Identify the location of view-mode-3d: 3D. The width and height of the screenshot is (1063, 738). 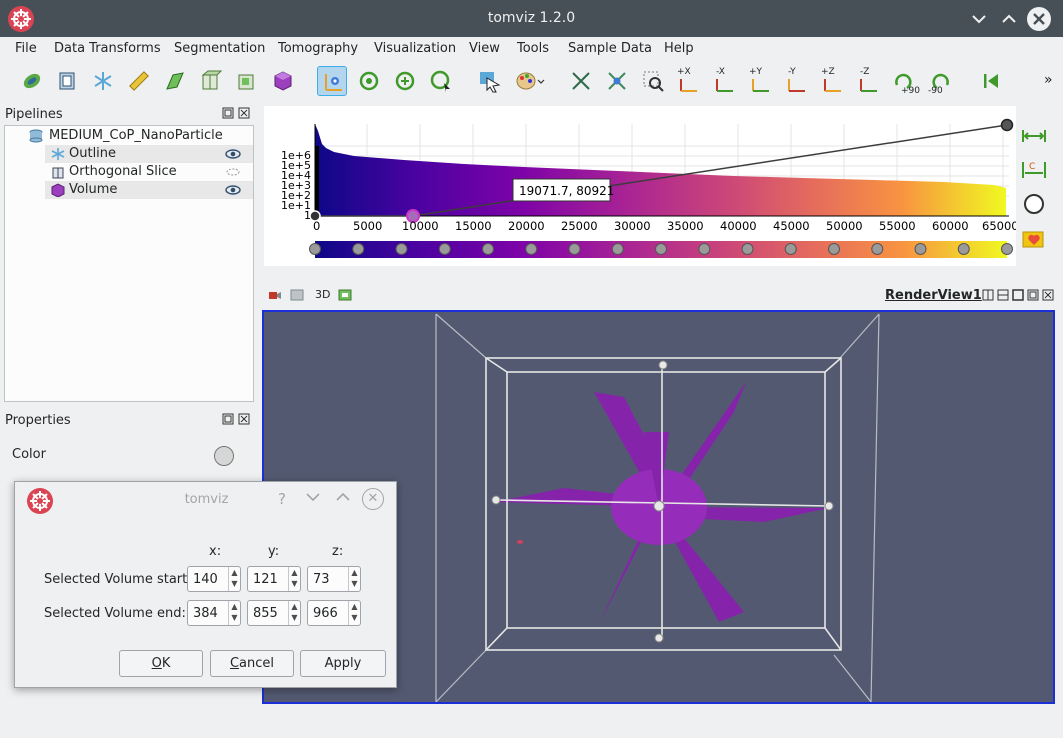
(322, 294).